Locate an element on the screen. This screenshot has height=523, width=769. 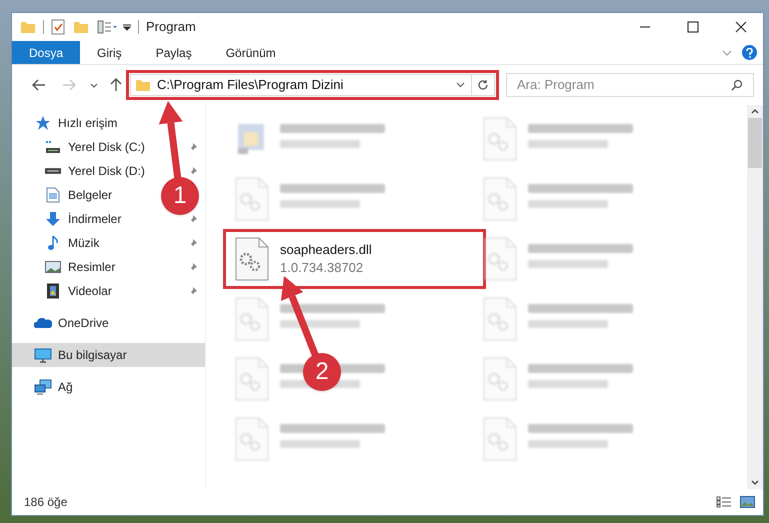
search-box: Ara: Program is located at coordinates (630, 85).